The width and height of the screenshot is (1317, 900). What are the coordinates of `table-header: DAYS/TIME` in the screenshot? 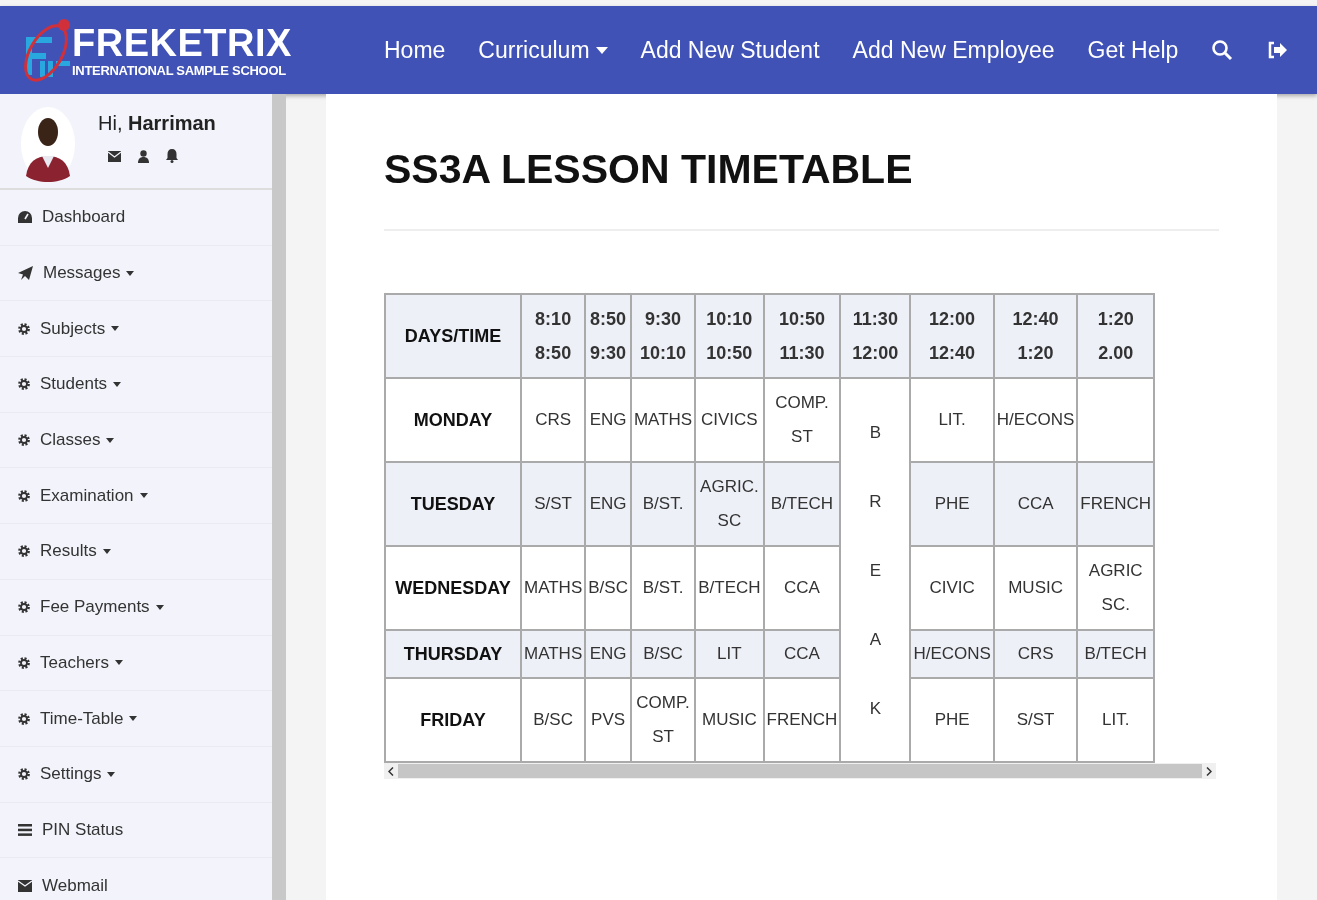 It's located at (453, 336).